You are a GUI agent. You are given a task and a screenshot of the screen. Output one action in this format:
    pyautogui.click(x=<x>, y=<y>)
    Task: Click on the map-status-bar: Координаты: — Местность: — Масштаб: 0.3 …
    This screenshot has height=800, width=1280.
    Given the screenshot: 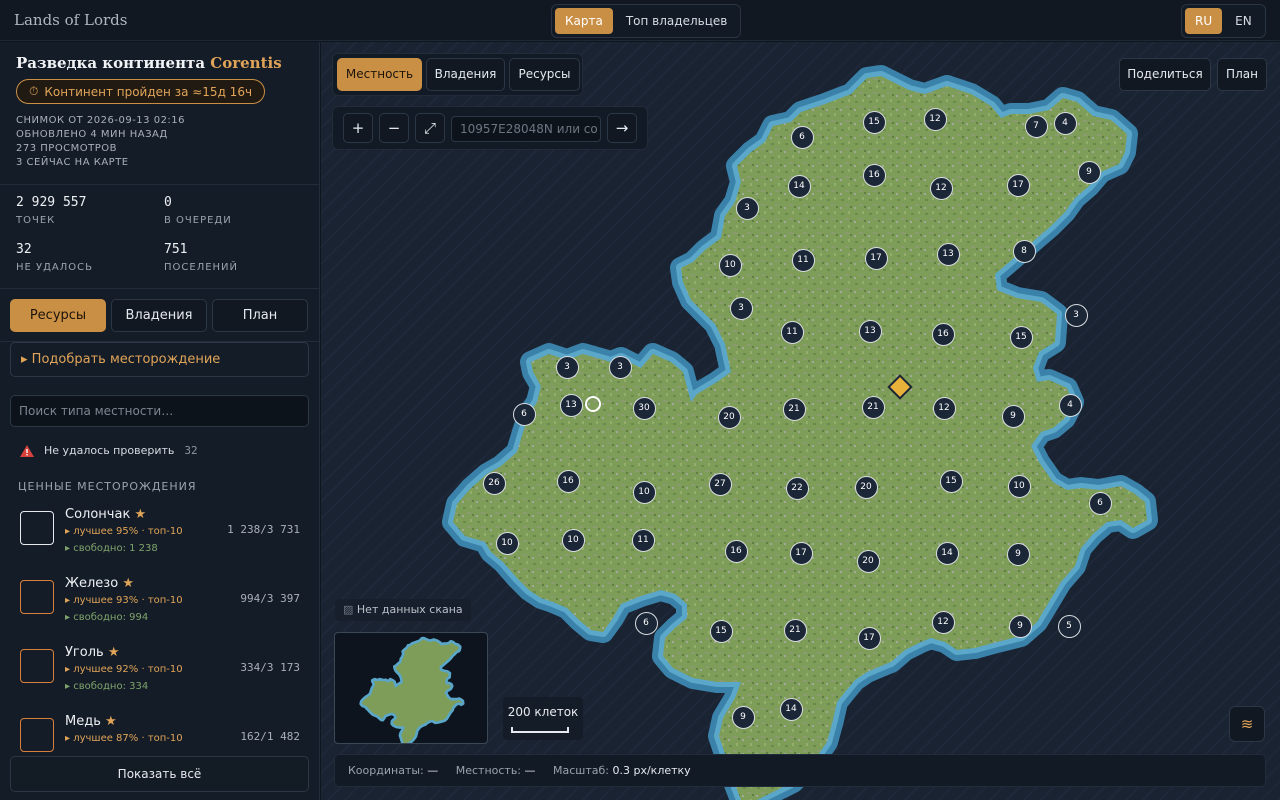 What is the action you would take?
    pyautogui.click(x=800, y=770)
    